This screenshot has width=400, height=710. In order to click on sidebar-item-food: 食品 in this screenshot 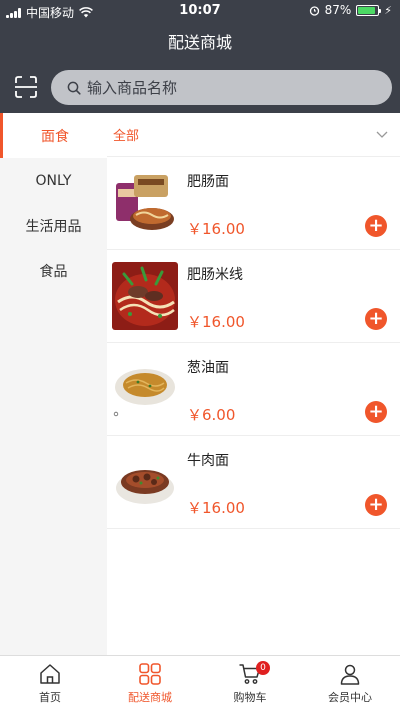, I will do `click(53, 270)`.